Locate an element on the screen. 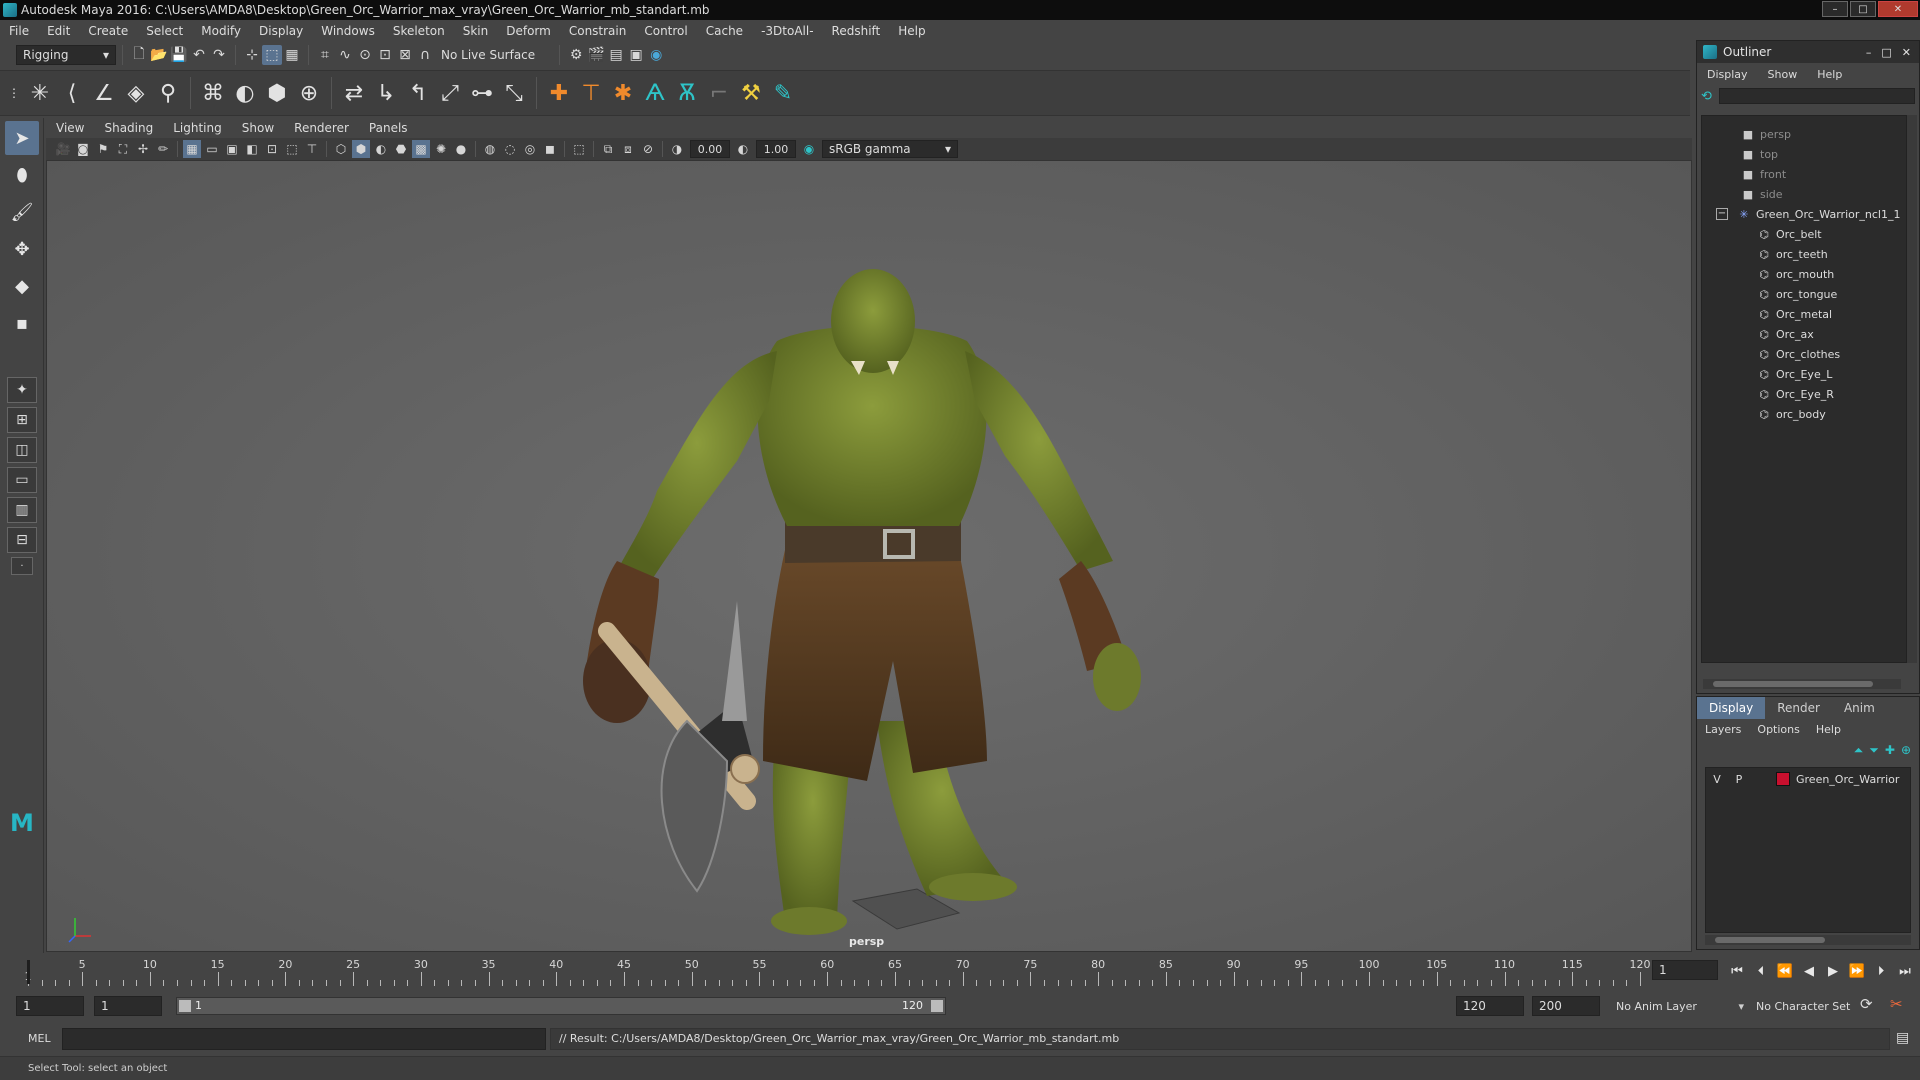 This screenshot has width=1920, height=1080. layer-row: V P Green_Orc_Warrior is located at coordinates (1808, 779).